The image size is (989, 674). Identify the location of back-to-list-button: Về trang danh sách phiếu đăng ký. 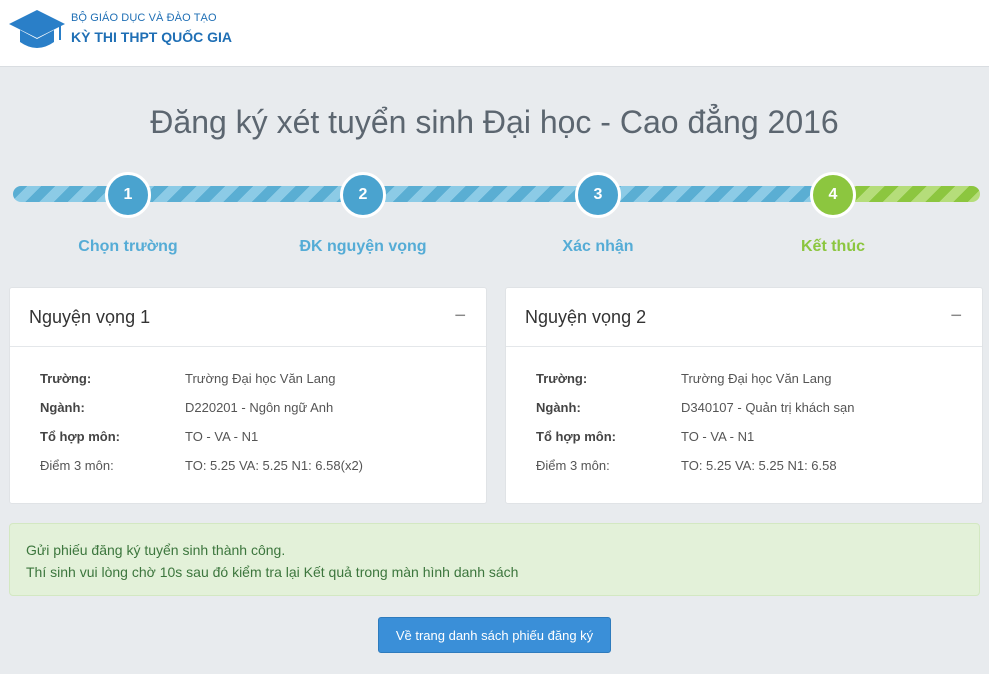
(494, 635).